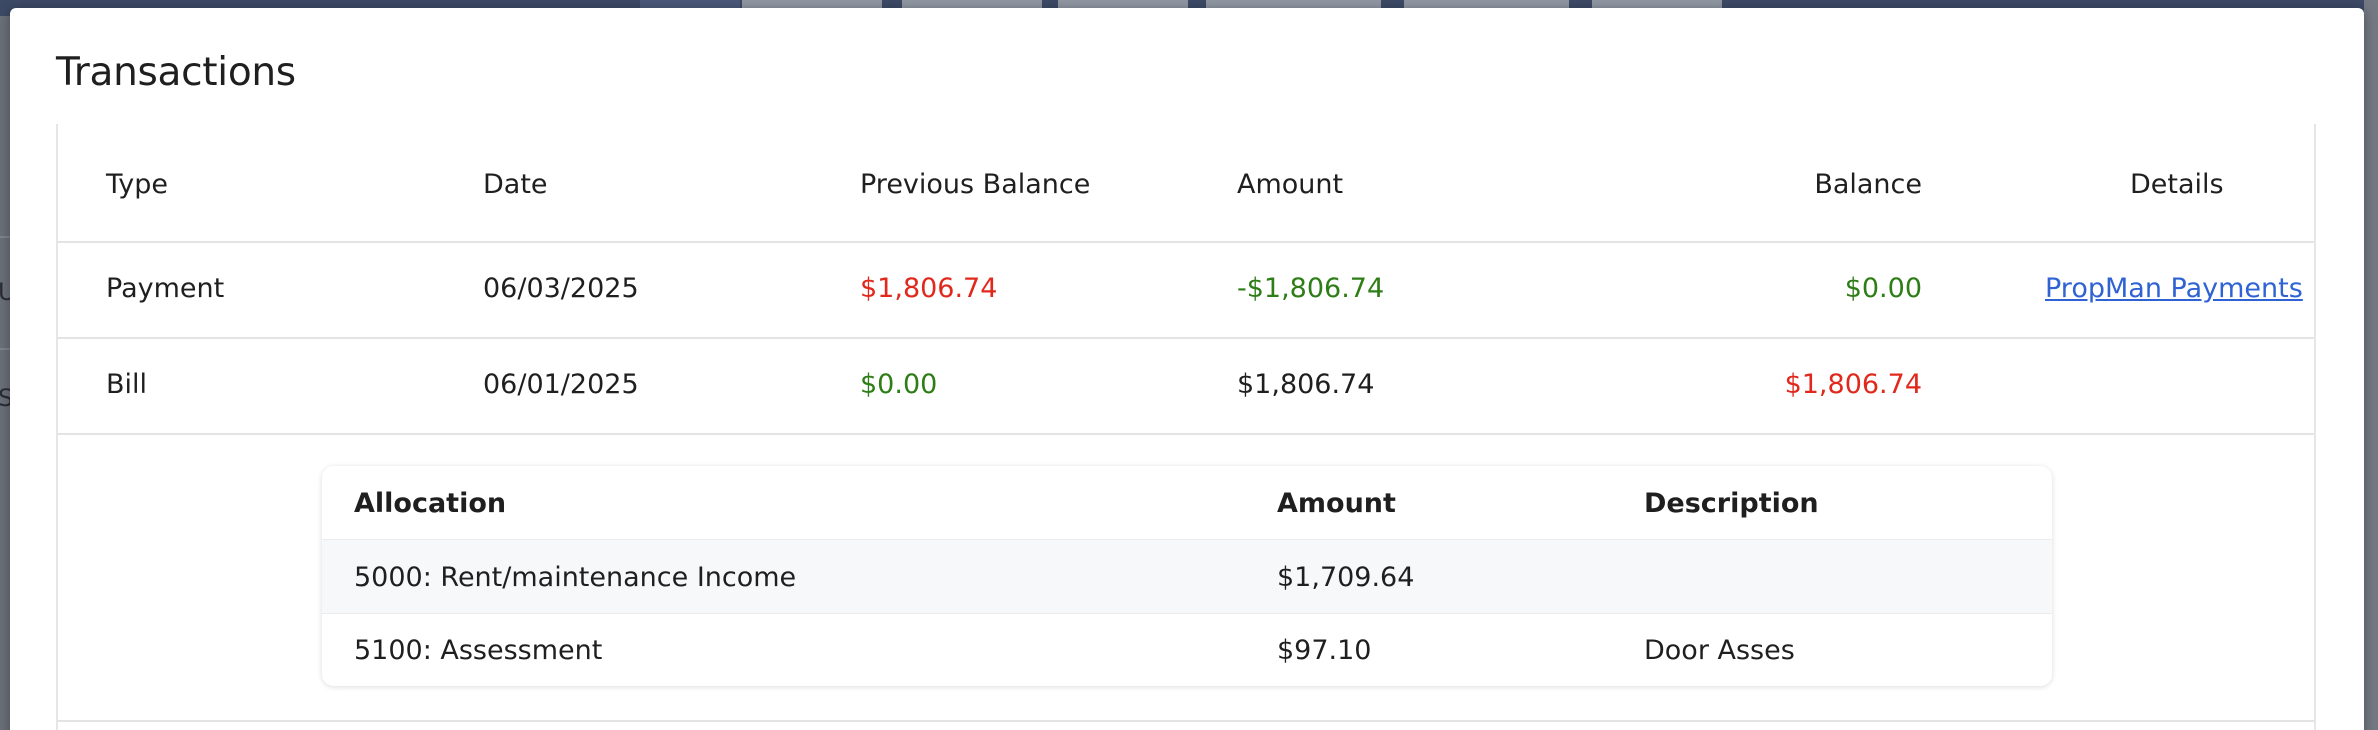 Image resolution: width=2378 pixels, height=730 pixels. Describe the element at coordinates (899, 384) in the screenshot. I see `previous-balance: $0.00` at that location.